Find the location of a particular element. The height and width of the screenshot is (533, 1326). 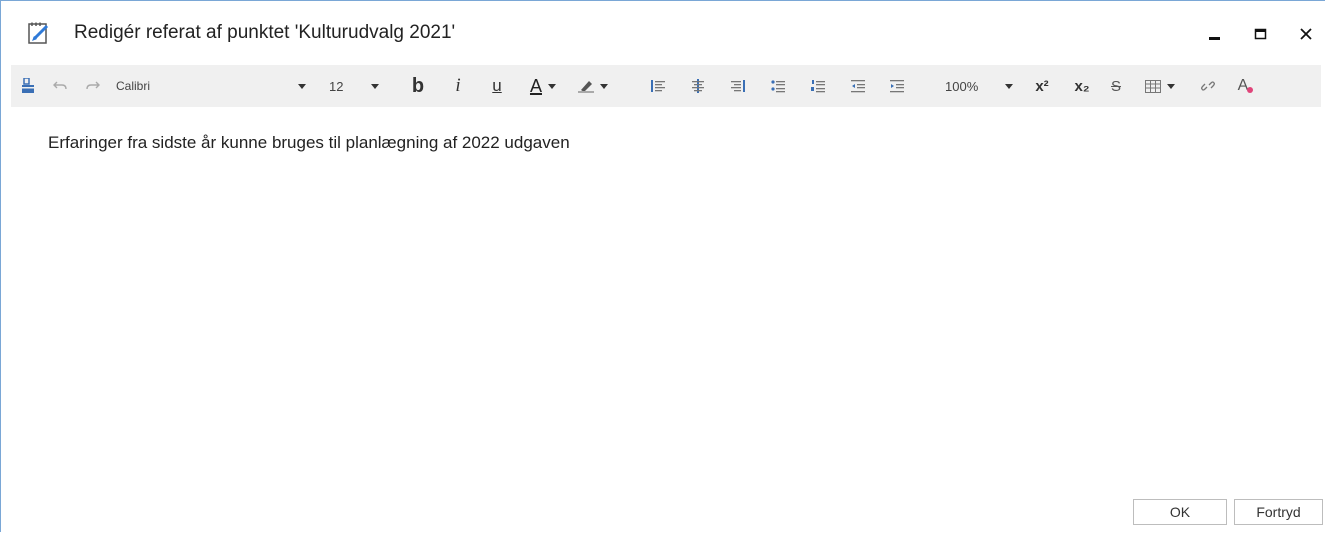

align-left-button is located at coordinates (658, 86).